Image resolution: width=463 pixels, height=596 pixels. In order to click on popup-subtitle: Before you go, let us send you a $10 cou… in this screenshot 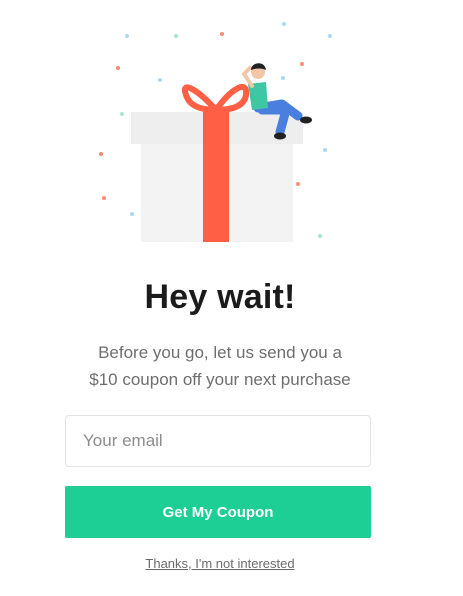, I will do `click(220, 366)`.